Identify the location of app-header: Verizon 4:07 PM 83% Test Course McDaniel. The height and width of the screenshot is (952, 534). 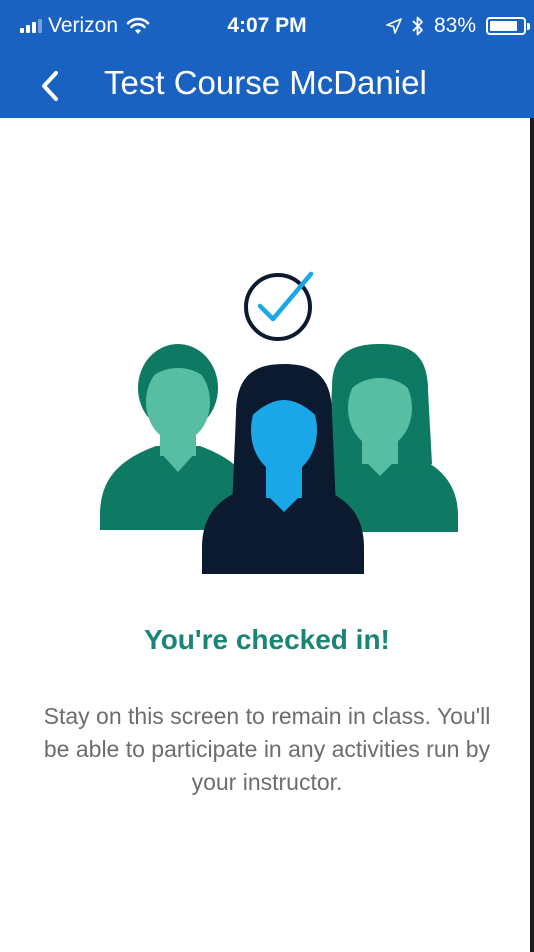
(267, 59).